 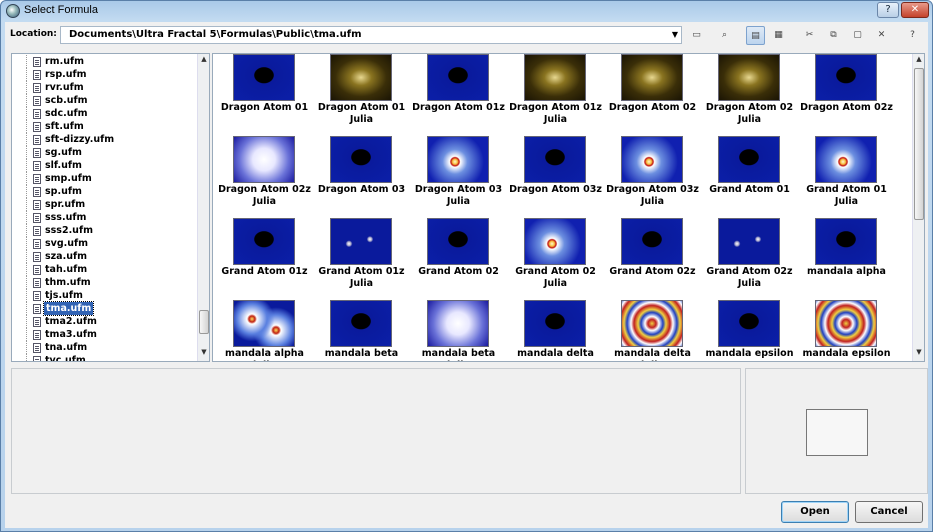 What do you see at coordinates (458, 330) in the screenshot?
I see `formula-item: mandala beta julia` at bounding box center [458, 330].